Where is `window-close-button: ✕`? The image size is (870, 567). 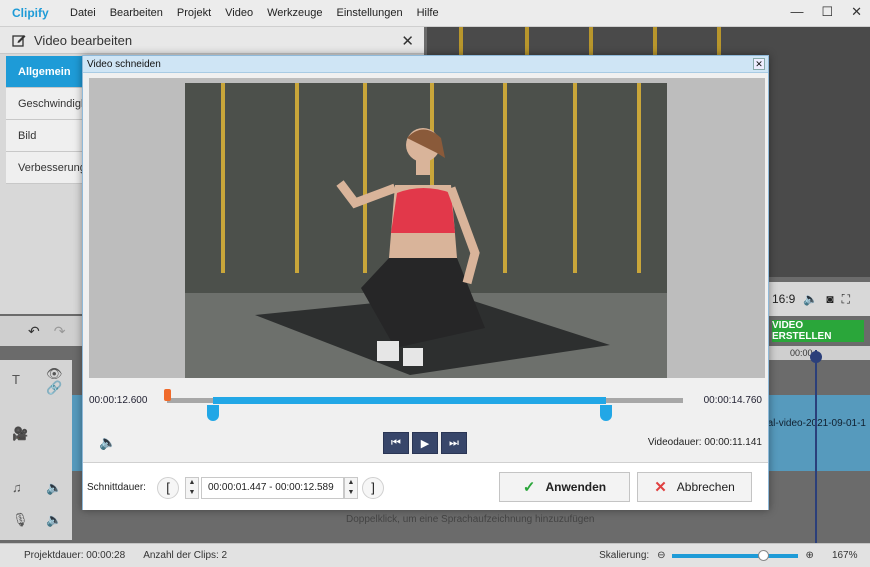
window-close-button: ✕ is located at coordinates (856, 12).